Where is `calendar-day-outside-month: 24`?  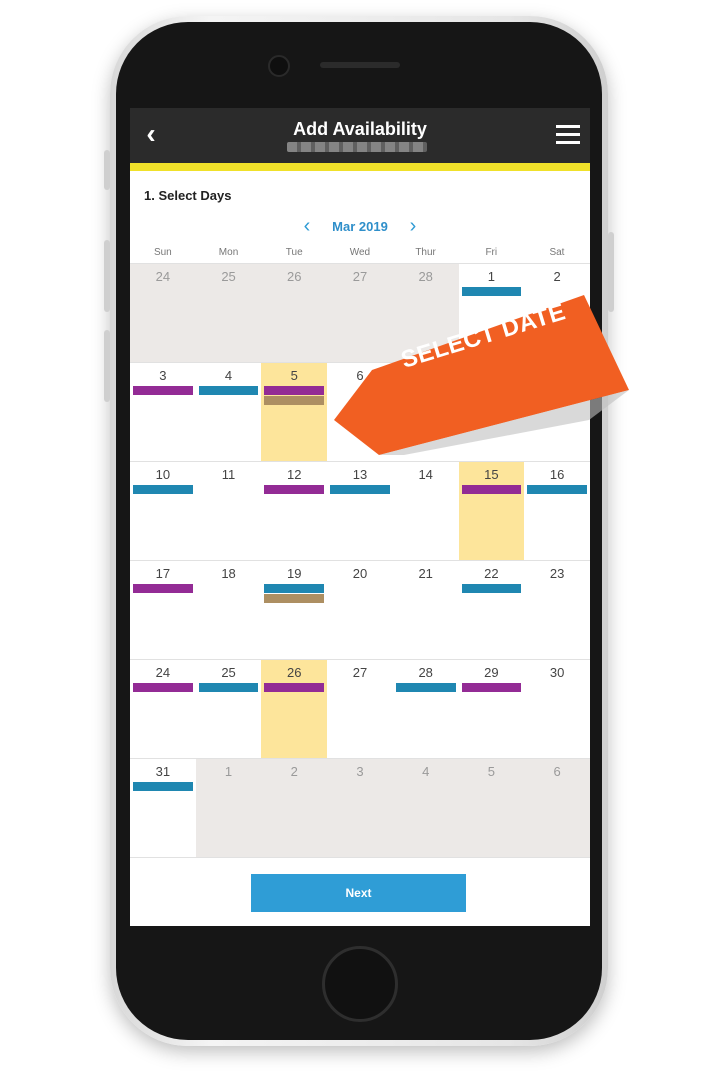 calendar-day-outside-month: 24 is located at coordinates (163, 312).